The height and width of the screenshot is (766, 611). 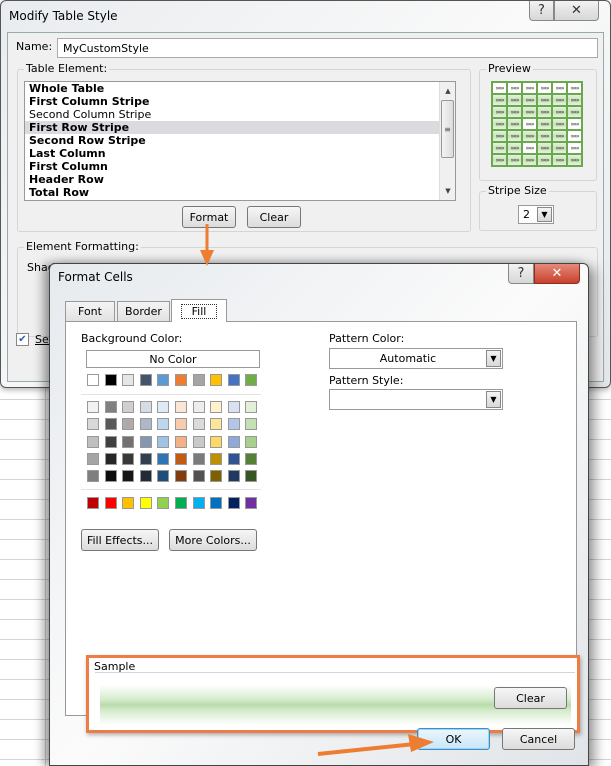 I want to click on name-input: MyCustomStyle, so click(x=327, y=48).